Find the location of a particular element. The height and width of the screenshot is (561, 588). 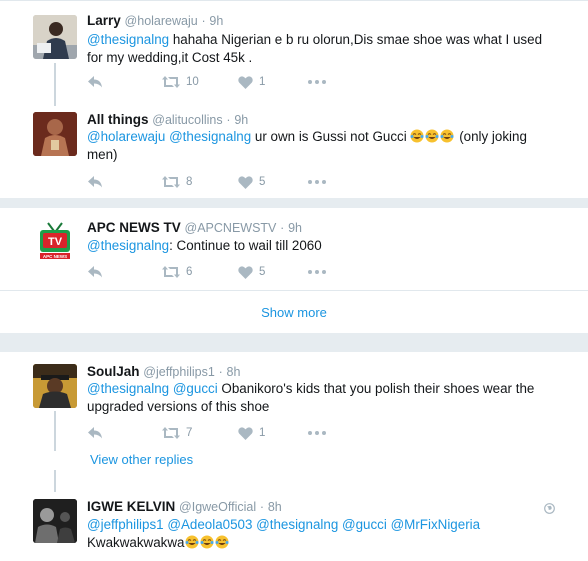

show-more-row: Show more is located at coordinates (294, 312).